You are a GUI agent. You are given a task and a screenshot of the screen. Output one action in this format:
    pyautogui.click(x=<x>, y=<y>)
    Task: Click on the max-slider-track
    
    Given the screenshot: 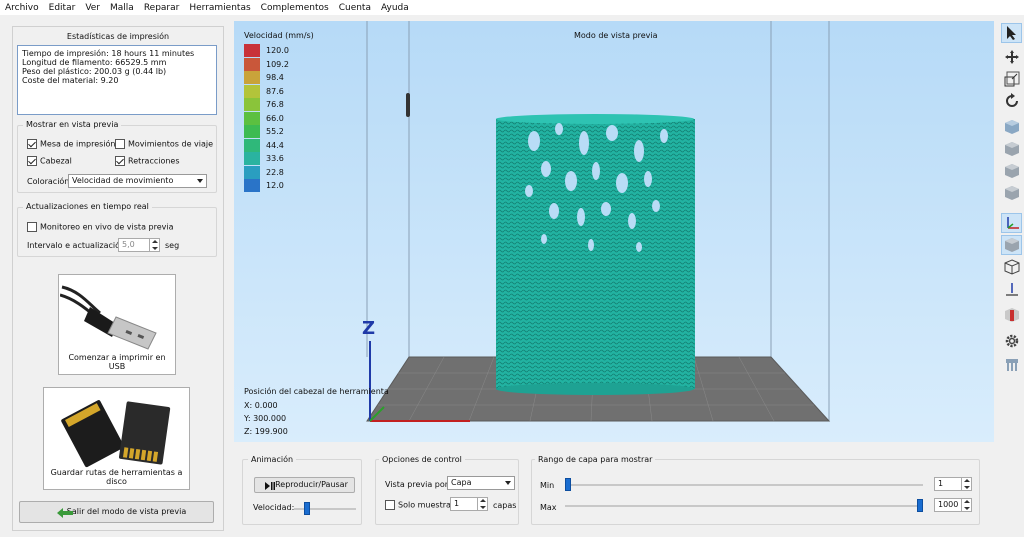 What is the action you would take?
    pyautogui.click(x=744, y=506)
    